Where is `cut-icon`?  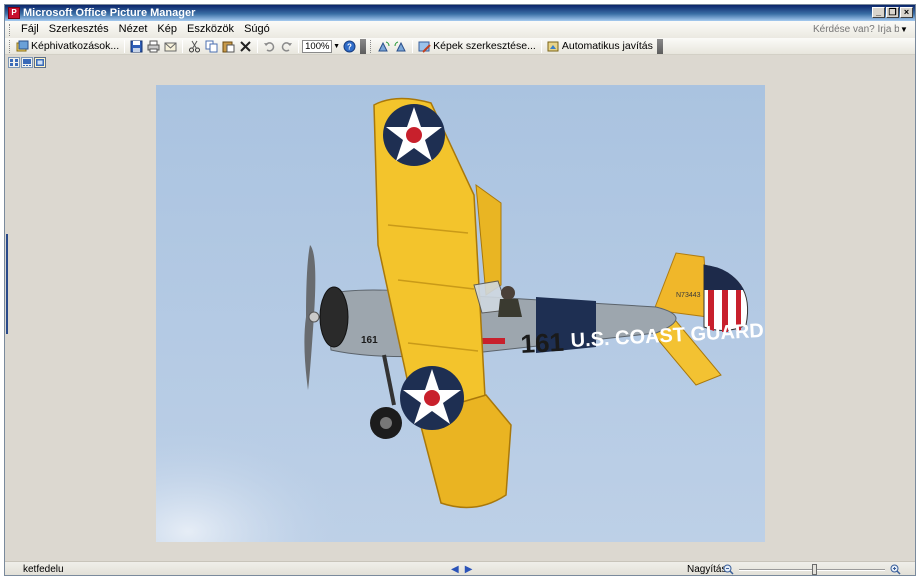
cut-icon is located at coordinates (195, 46).